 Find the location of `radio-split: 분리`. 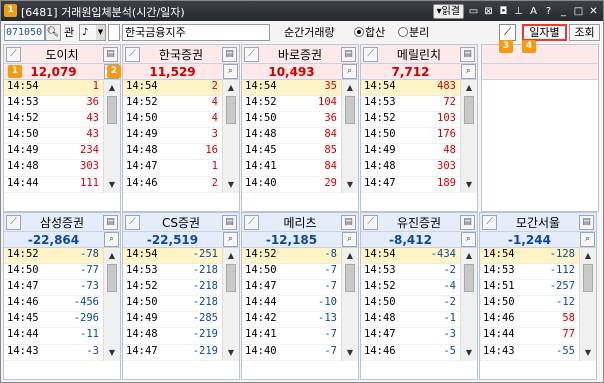

radio-split: 분리 is located at coordinates (413, 32).